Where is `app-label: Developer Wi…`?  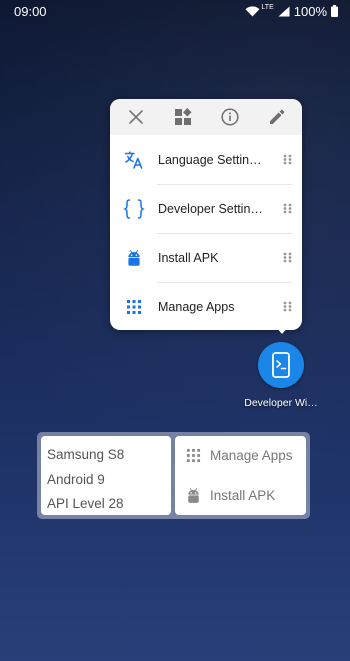
app-label: Developer Wi… is located at coordinates (281, 403).